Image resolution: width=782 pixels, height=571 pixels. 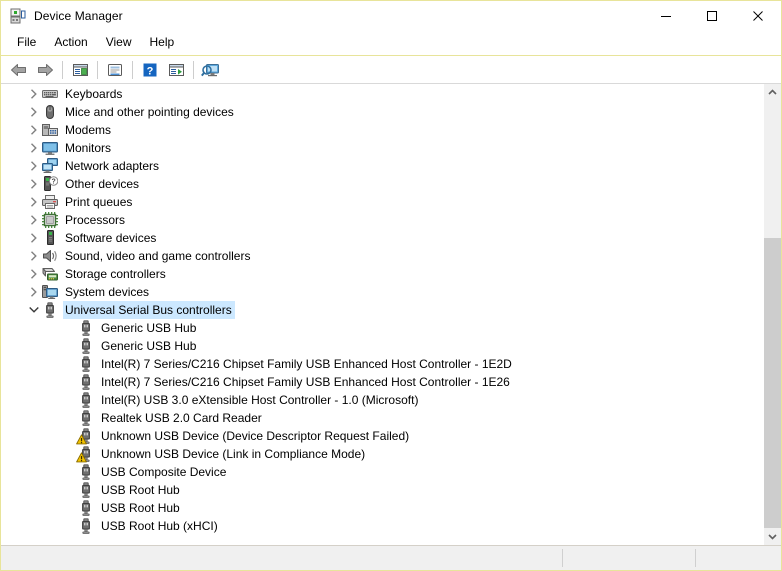 What do you see at coordinates (382, 526) in the screenshot?
I see `tree-row: USB Root Hub (xHCI)` at bounding box center [382, 526].